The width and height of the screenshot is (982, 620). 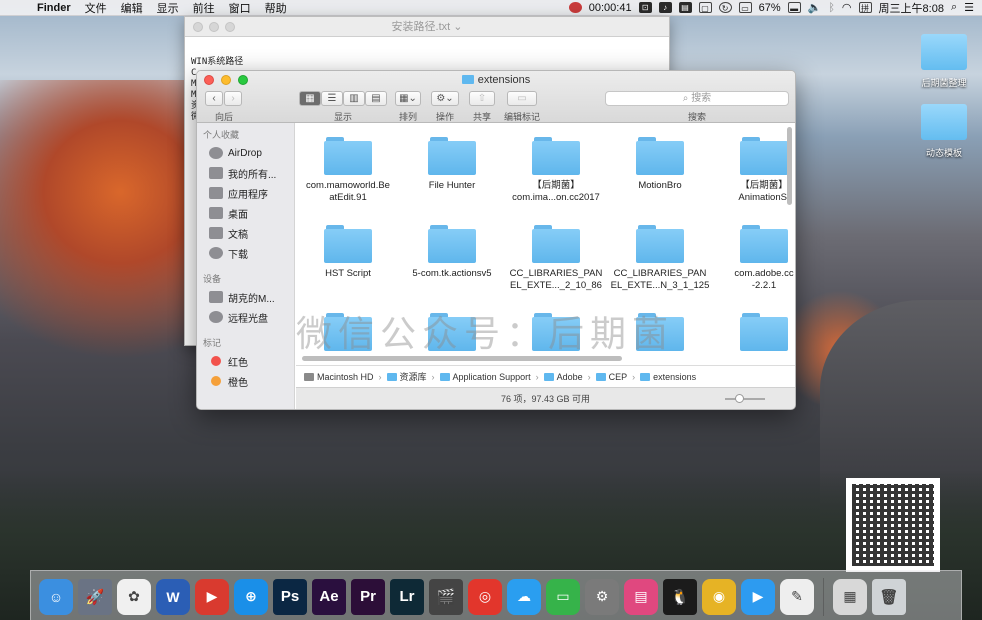 What do you see at coordinates (233, 98) in the screenshot?
I see `forward-button: ›` at bounding box center [233, 98].